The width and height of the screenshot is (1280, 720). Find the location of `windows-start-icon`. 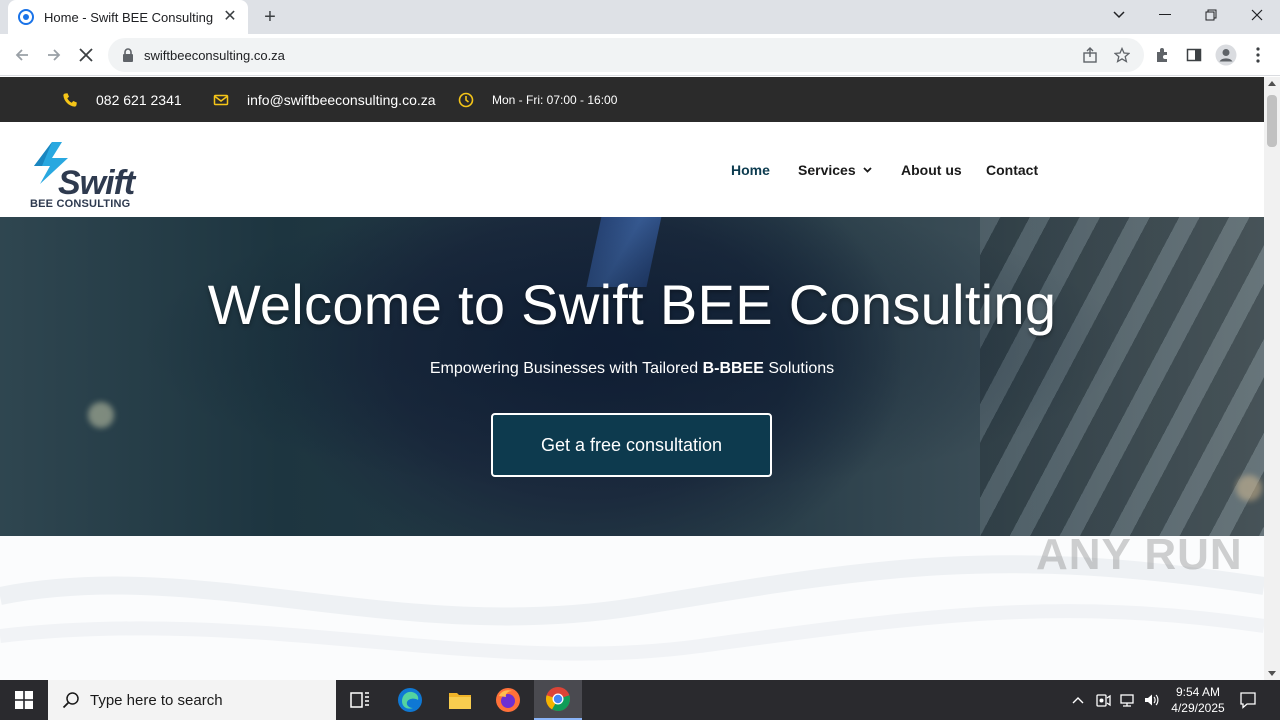

windows-start-icon is located at coordinates (24, 700).